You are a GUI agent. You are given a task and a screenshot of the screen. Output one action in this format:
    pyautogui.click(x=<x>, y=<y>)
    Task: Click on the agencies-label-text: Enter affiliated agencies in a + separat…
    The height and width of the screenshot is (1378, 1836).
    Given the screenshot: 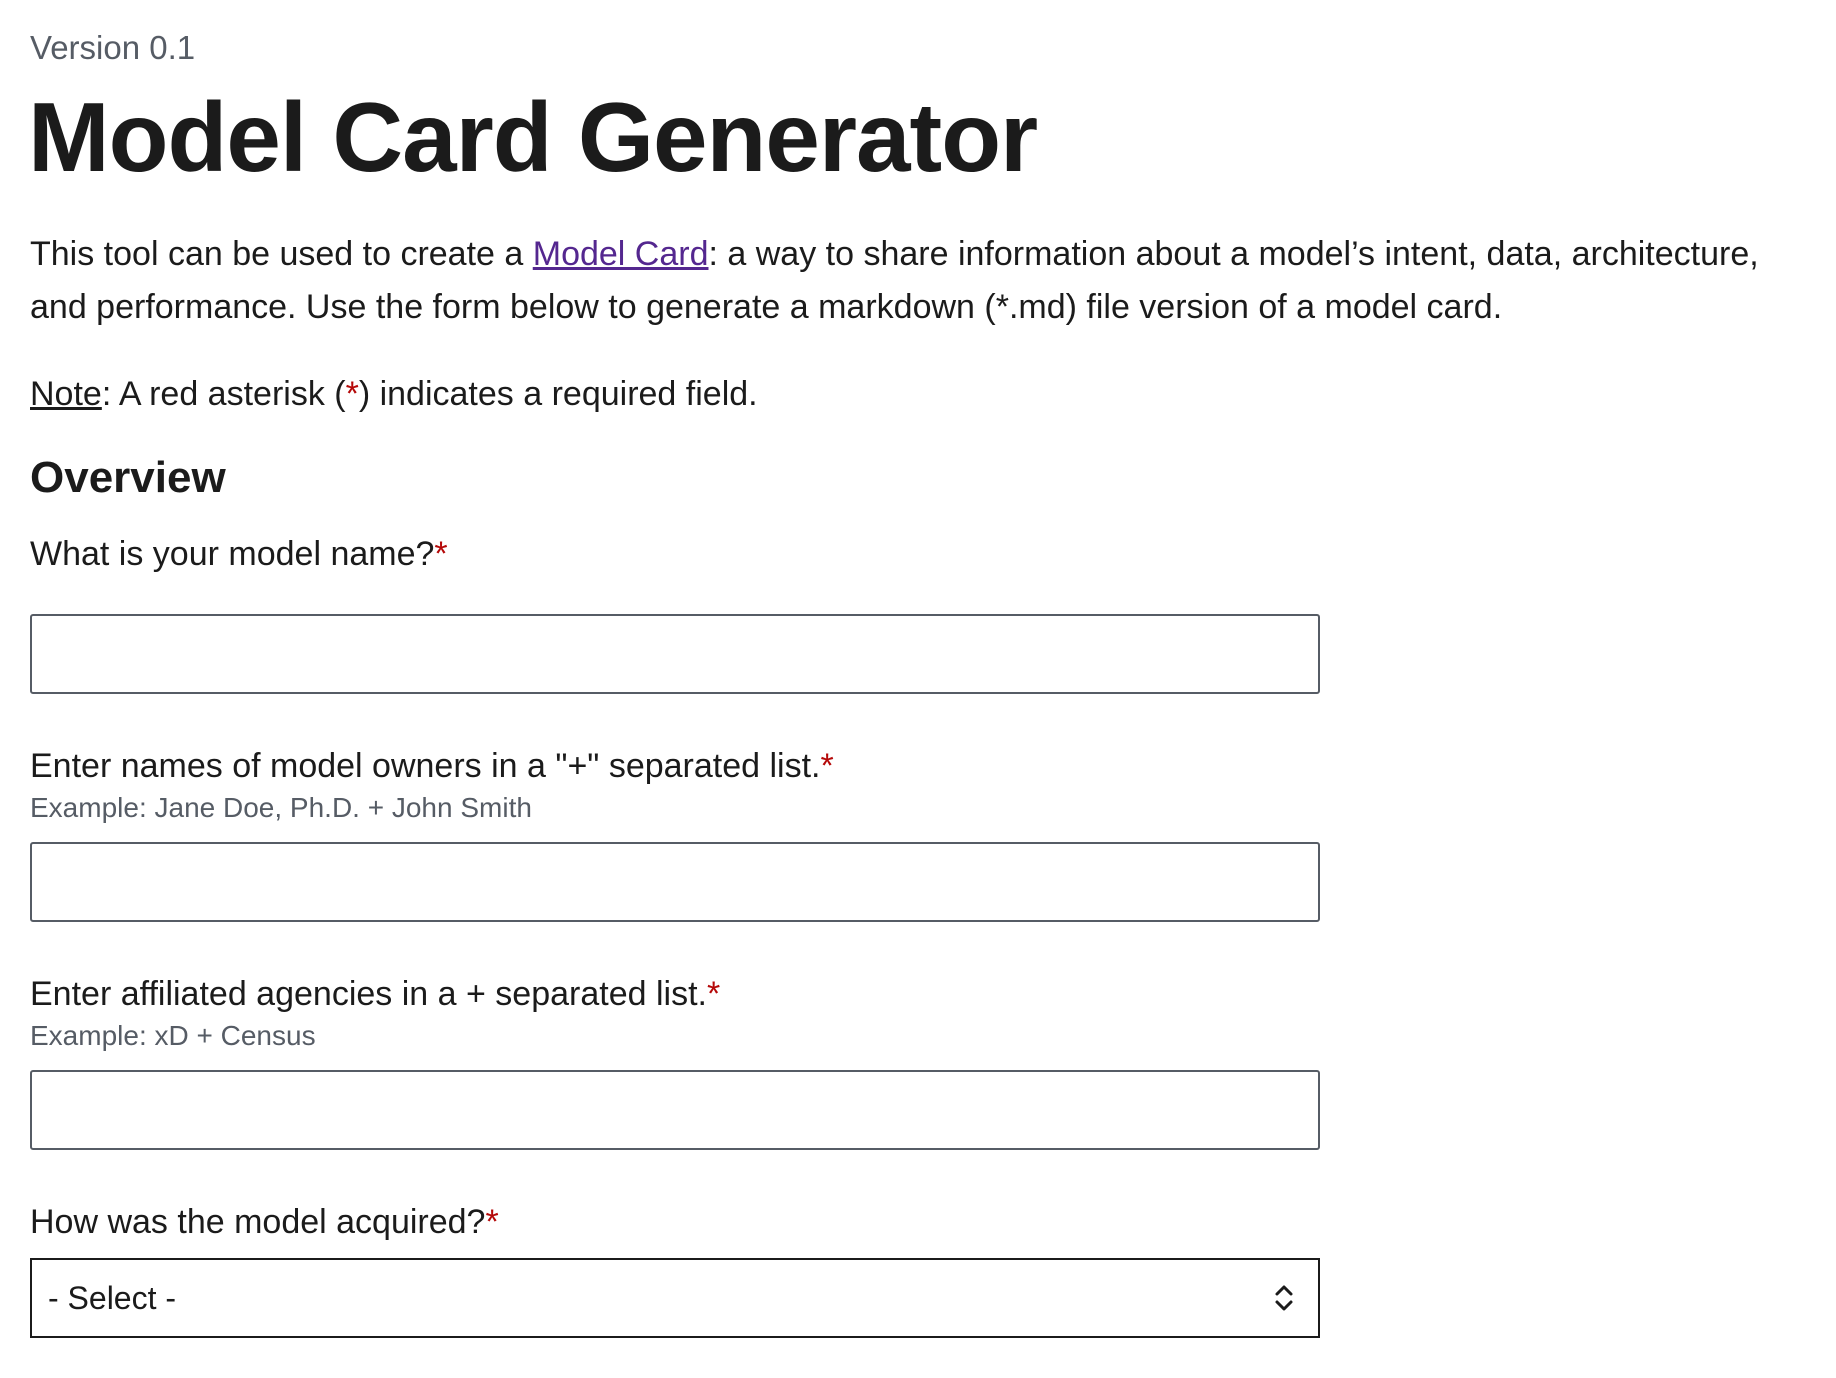 What is the action you would take?
    pyautogui.click(x=368, y=994)
    